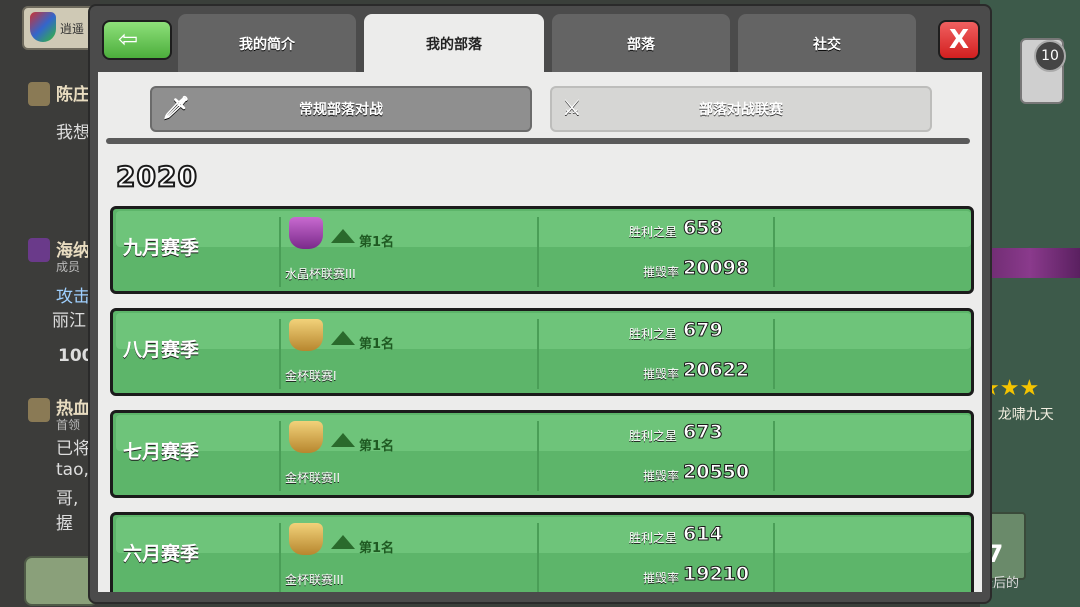  What do you see at coordinates (68, 425) in the screenshot?
I see `chat-role: 首领` at bounding box center [68, 425].